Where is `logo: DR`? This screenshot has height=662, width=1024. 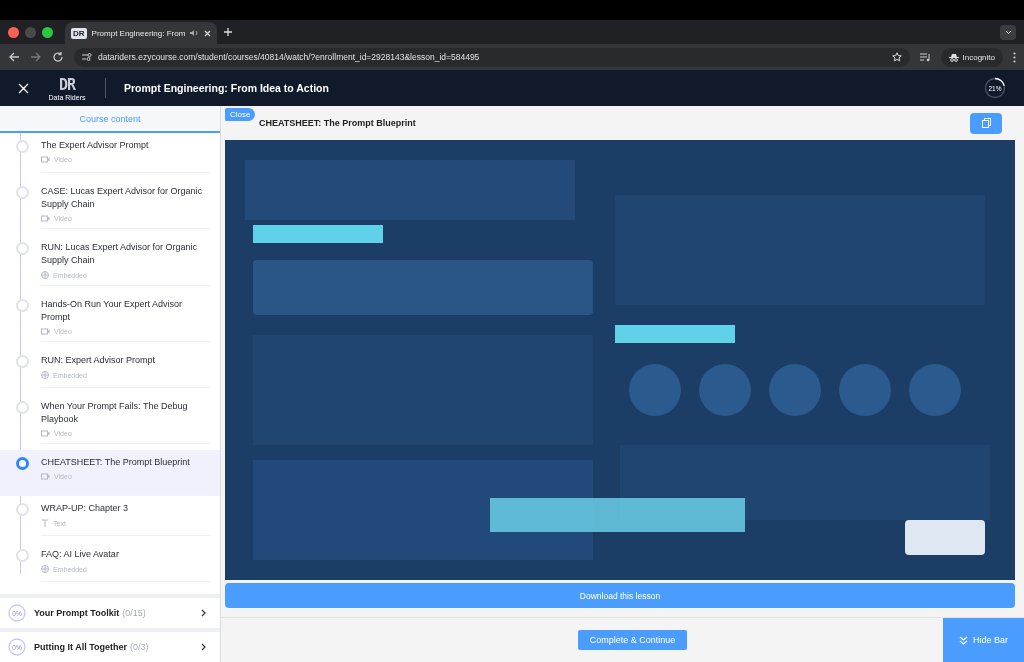 logo: DR is located at coordinates (67, 84).